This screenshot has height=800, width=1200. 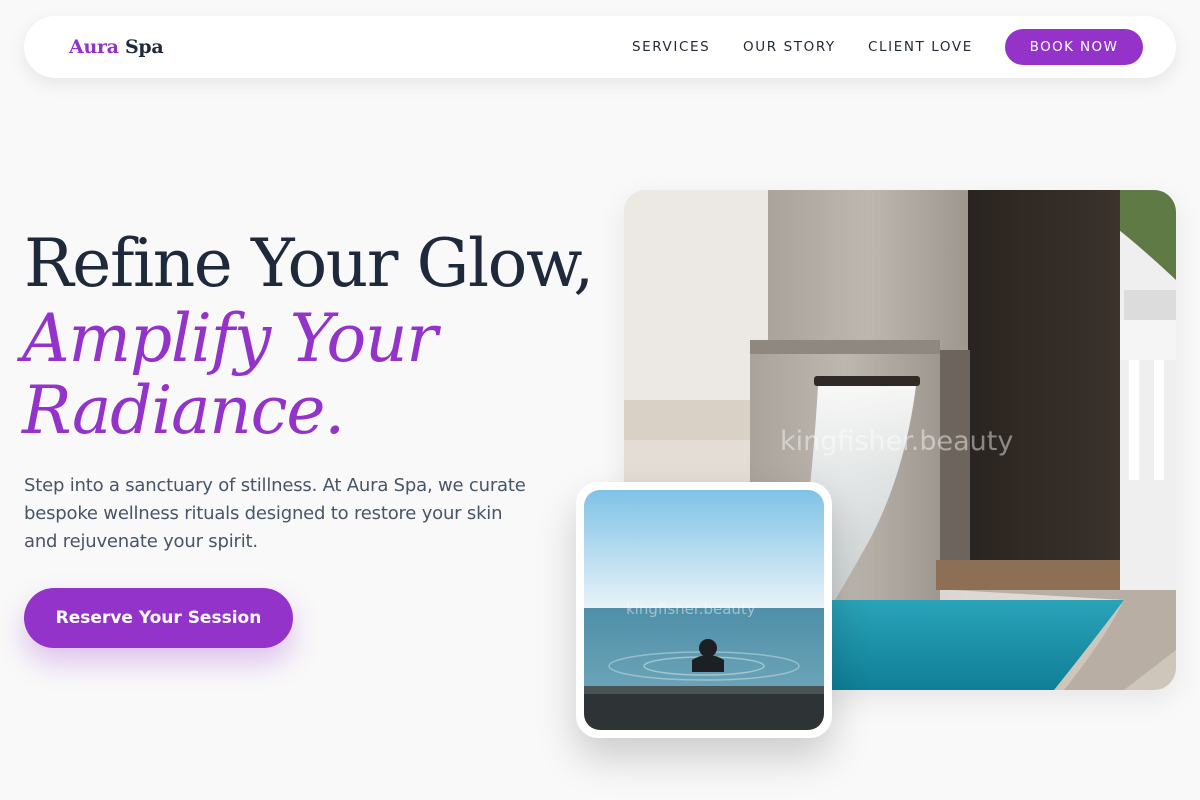 I want to click on hero-title-emphasis-line1: Amplify Your, so click(x=230, y=338).